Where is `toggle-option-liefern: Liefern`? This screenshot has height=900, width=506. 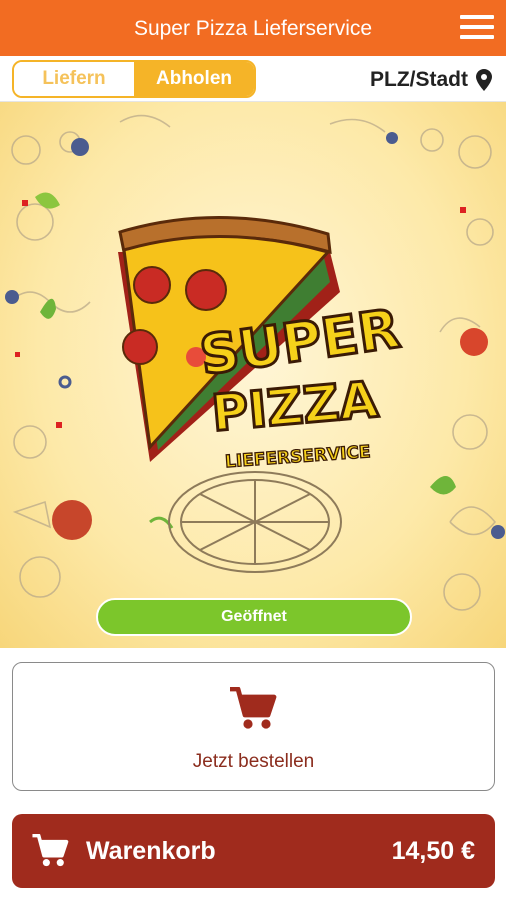
toggle-option-liefern: Liefern is located at coordinates (74, 79).